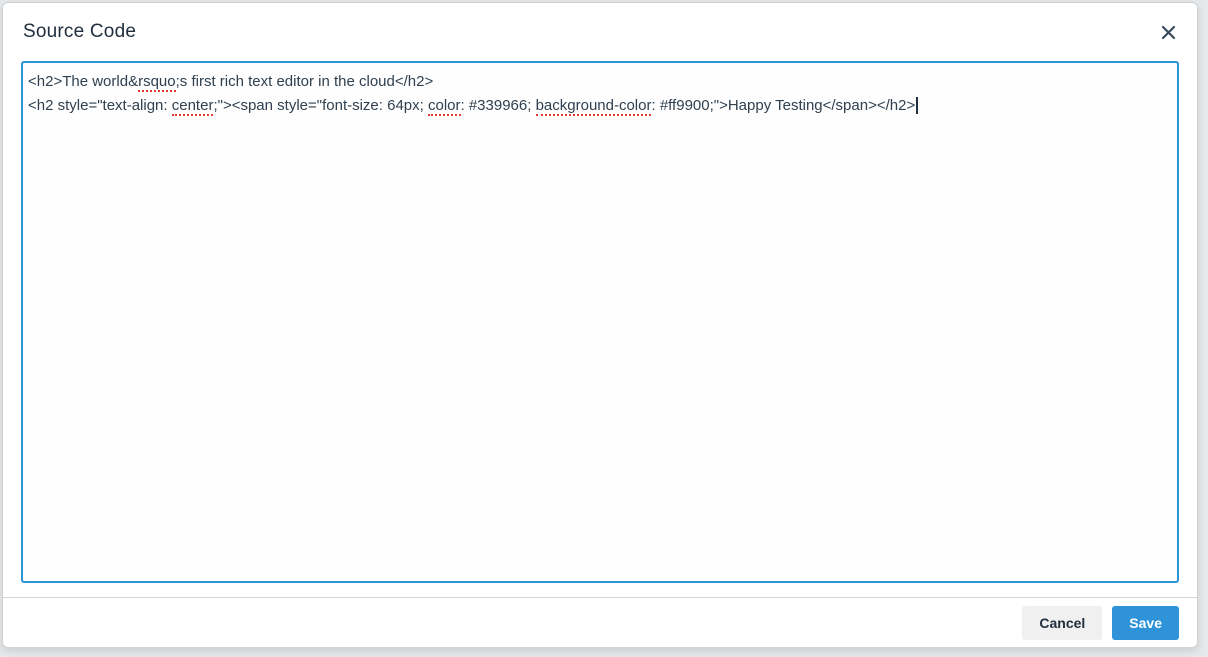  What do you see at coordinates (593, 106) in the screenshot?
I see `misspelled-word: background-color` at bounding box center [593, 106].